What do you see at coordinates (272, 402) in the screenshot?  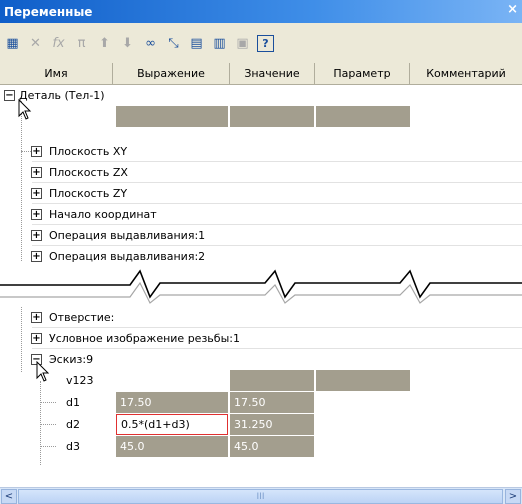 I see `value-cell: 17.50` at bounding box center [272, 402].